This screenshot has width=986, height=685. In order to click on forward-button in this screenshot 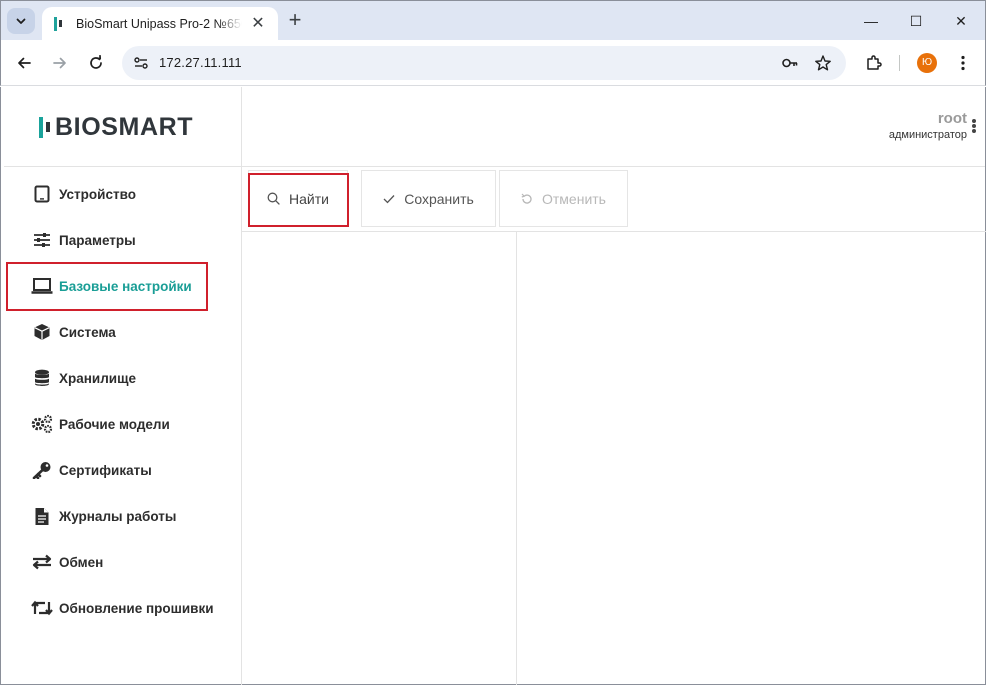, I will do `click(60, 63)`.